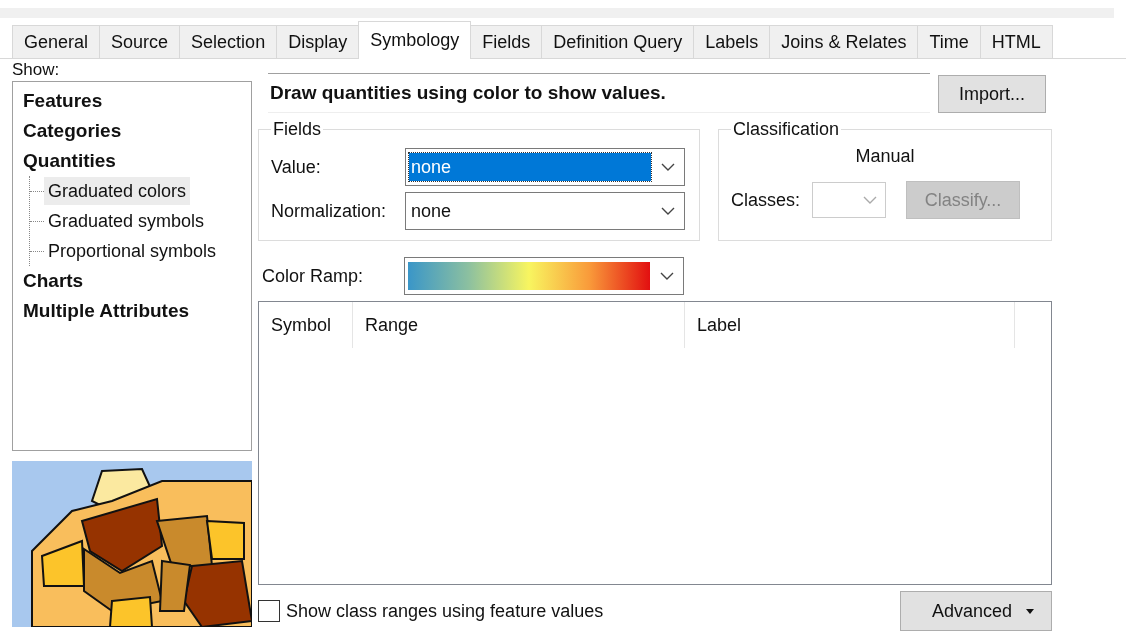 The height and width of the screenshot is (644, 1126). What do you see at coordinates (36, 70) in the screenshot?
I see `show-label: Show:` at bounding box center [36, 70].